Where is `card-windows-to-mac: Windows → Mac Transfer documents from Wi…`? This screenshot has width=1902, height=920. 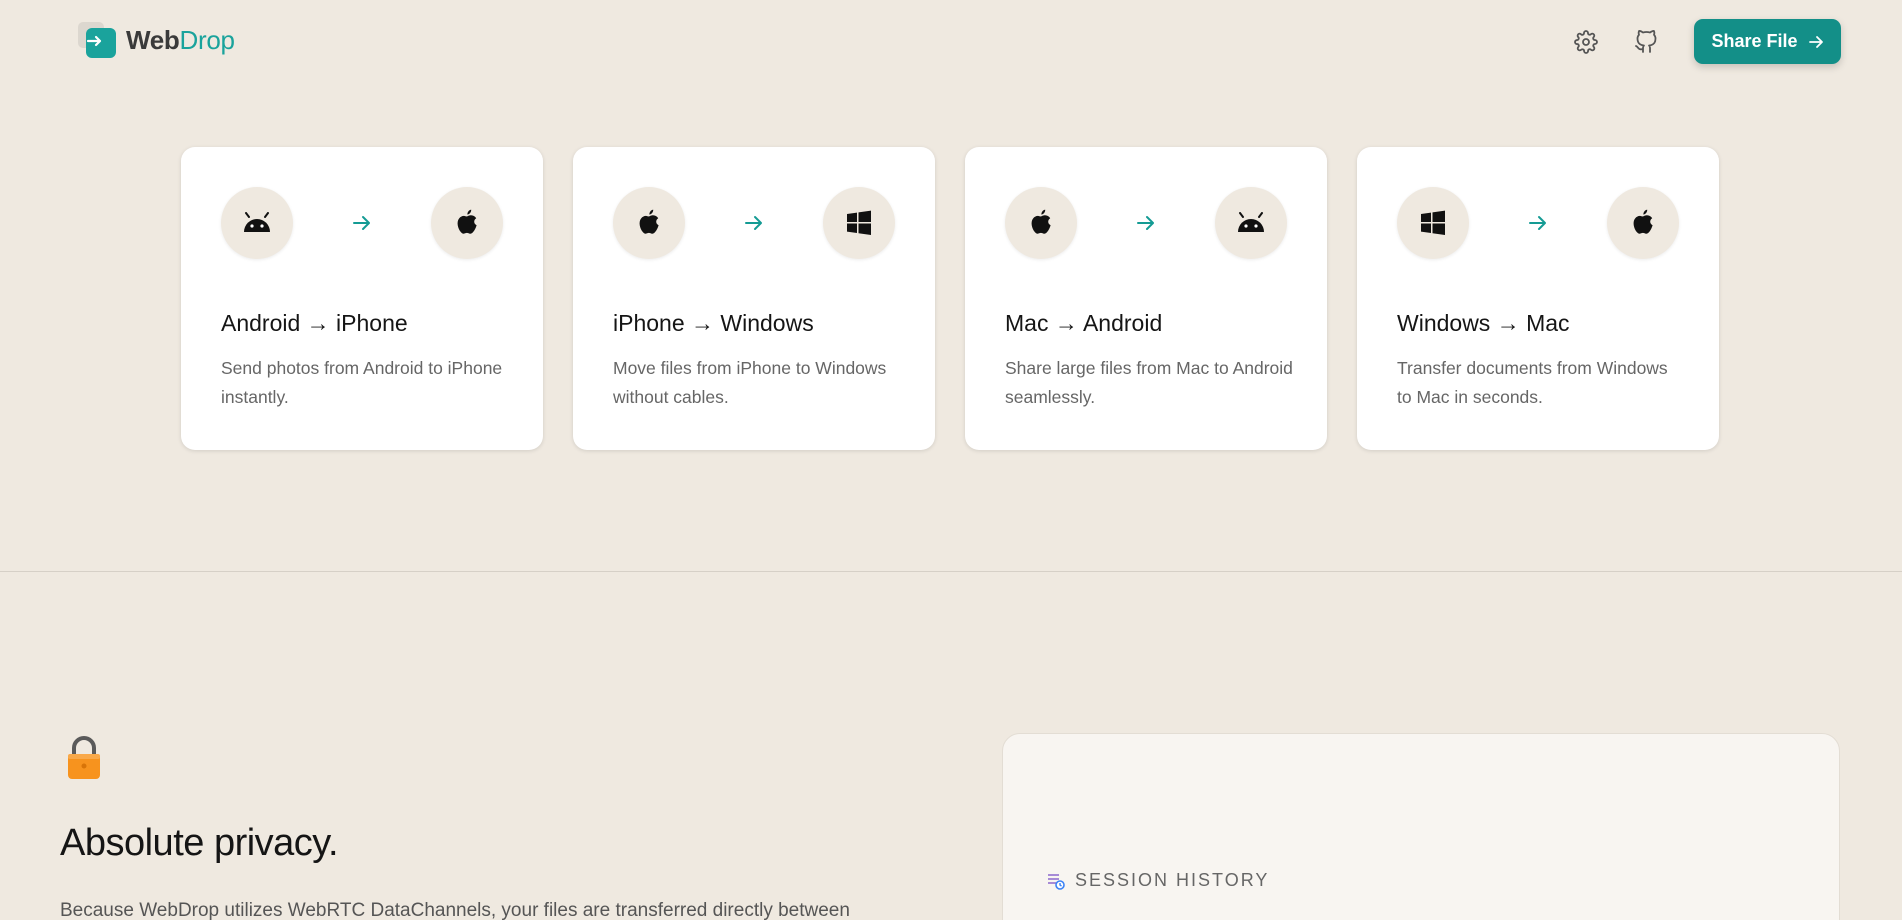
card-windows-to-mac: Windows → Mac Transfer documents from Wi… is located at coordinates (1538, 298).